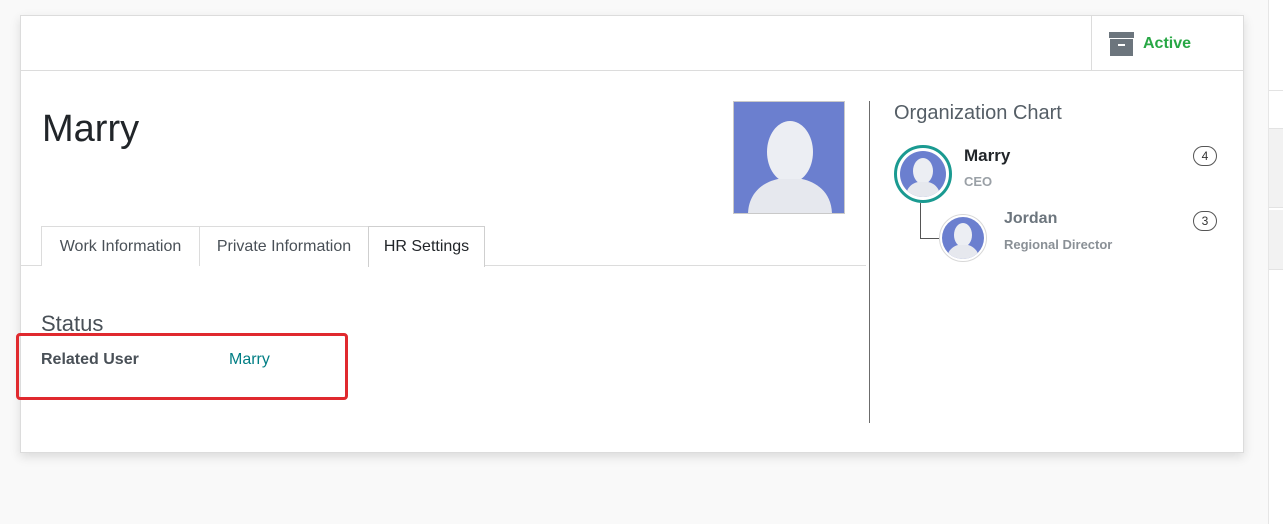 The image size is (1283, 524). I want to click on subordinate-count-badge: 3, so click(1205, 221).